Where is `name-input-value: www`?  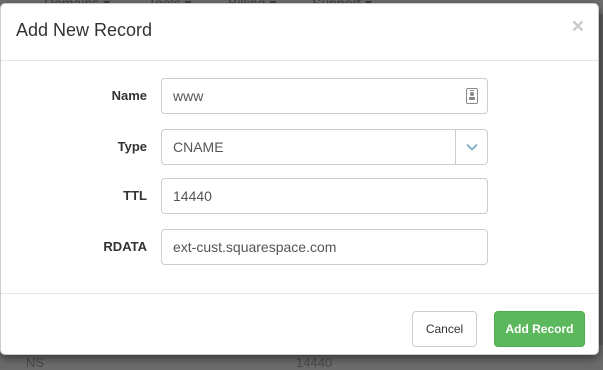 name-input-value: www is located at coordinates (188, 96).